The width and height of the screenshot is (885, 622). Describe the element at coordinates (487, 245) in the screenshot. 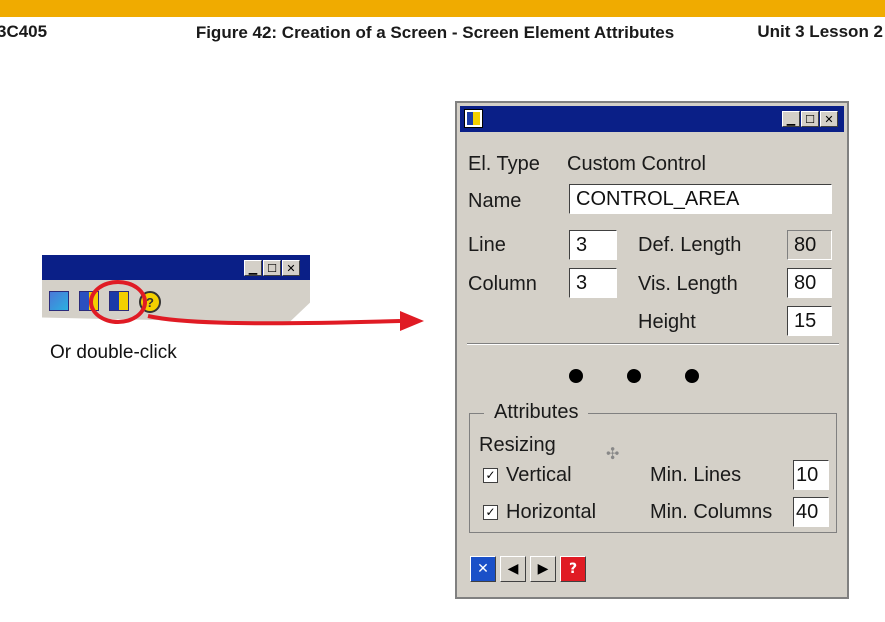

I see `line-label: Line` at that location.